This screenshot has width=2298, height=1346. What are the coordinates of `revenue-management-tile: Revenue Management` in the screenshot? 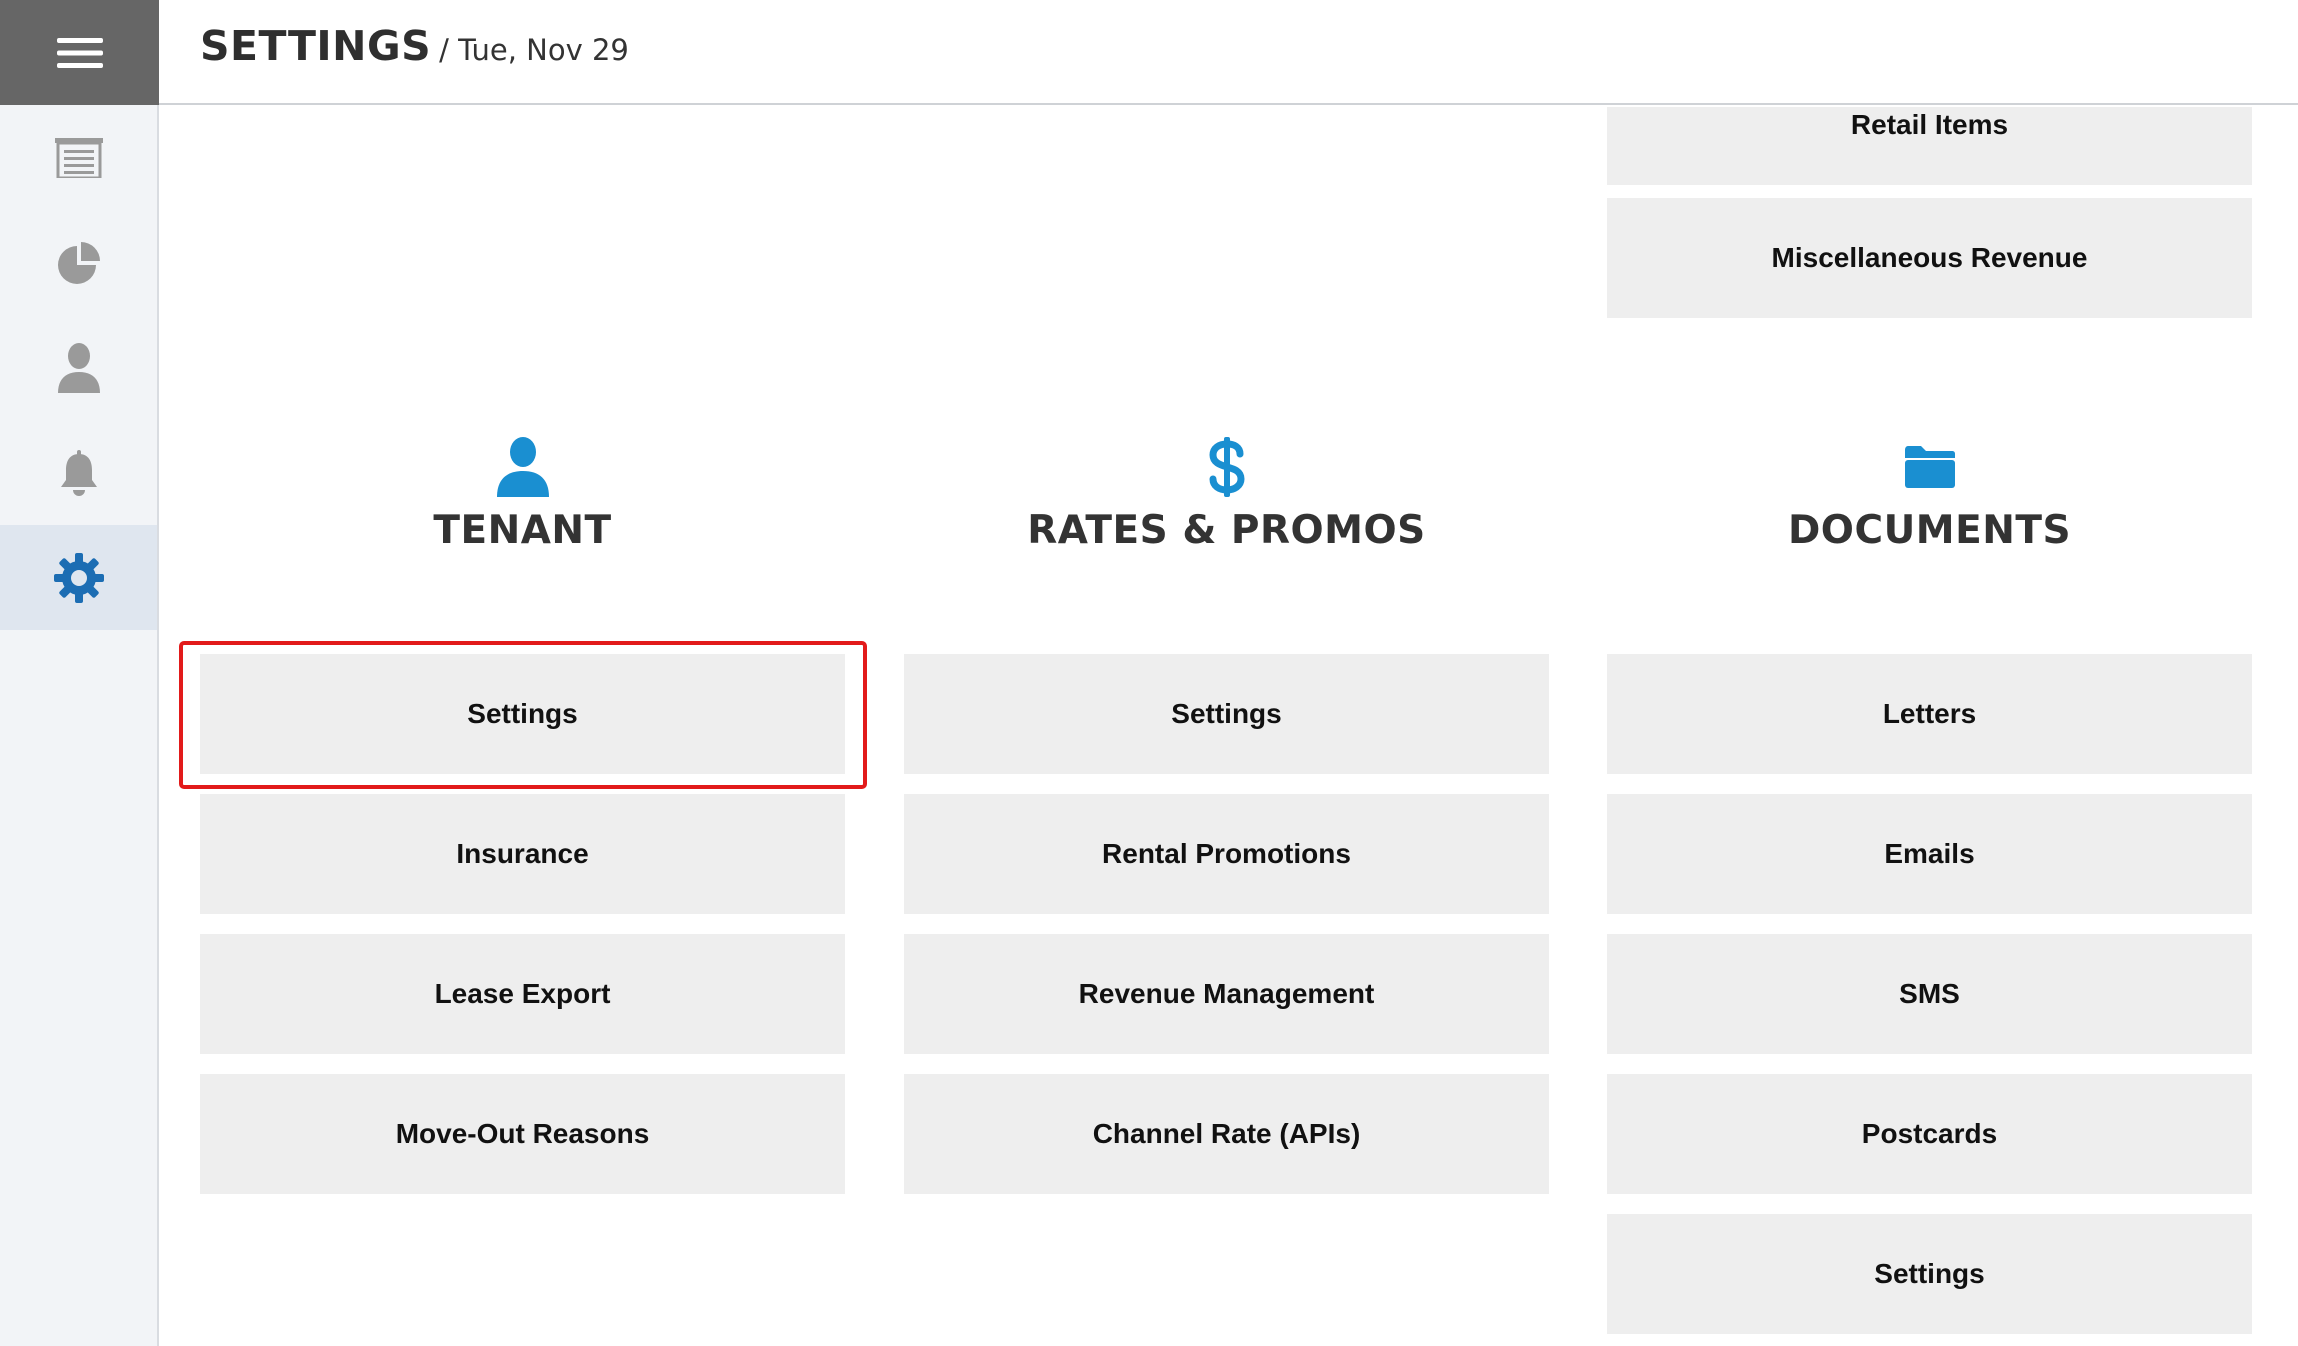 It's located at (1226, 994).